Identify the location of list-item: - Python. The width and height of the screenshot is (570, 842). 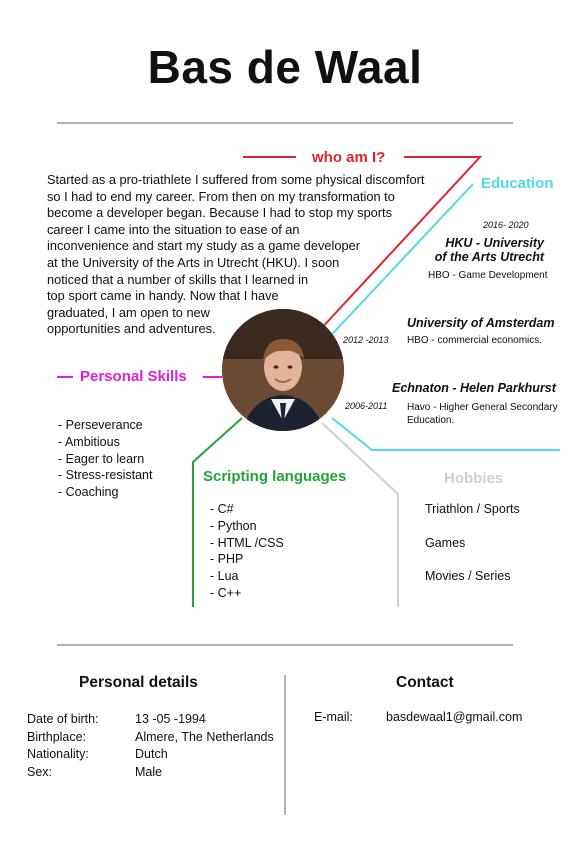
(233, 525).